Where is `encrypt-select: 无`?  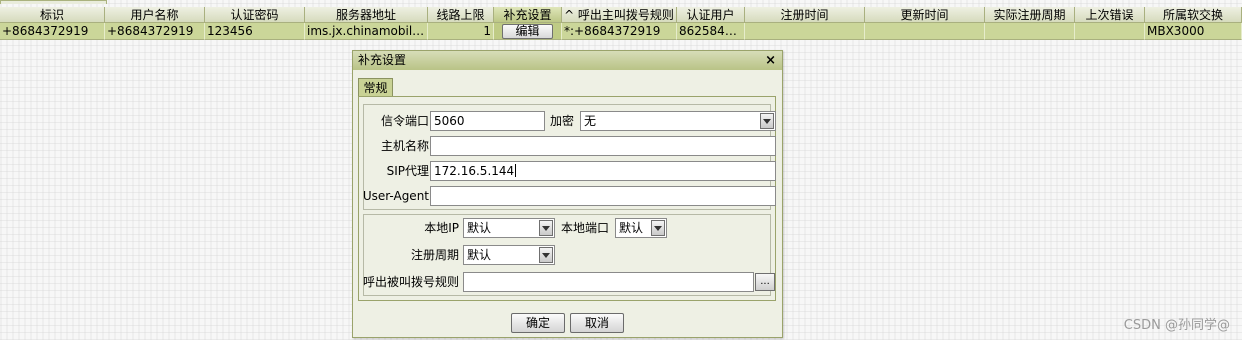 encrypt-select: 无 is located at coordinates (678, 121).